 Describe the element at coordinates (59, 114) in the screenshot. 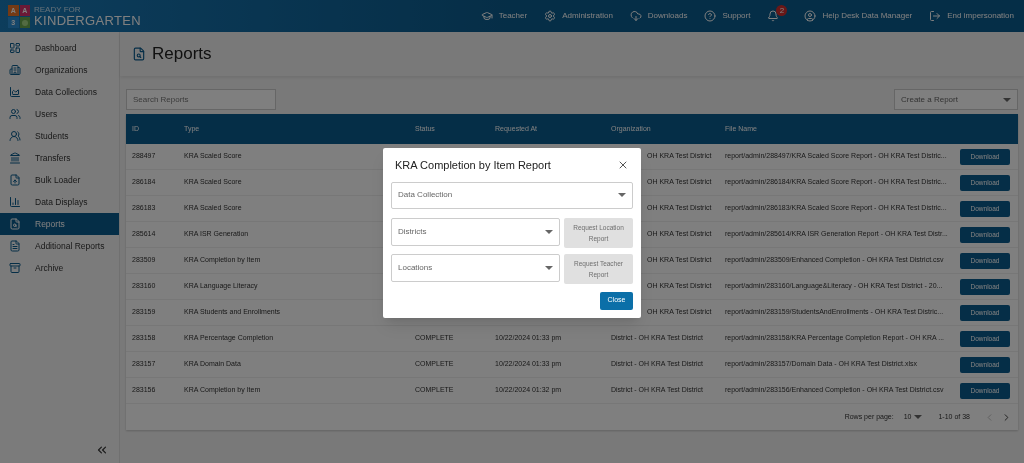

I see `sidebar-item: Users` at that location.